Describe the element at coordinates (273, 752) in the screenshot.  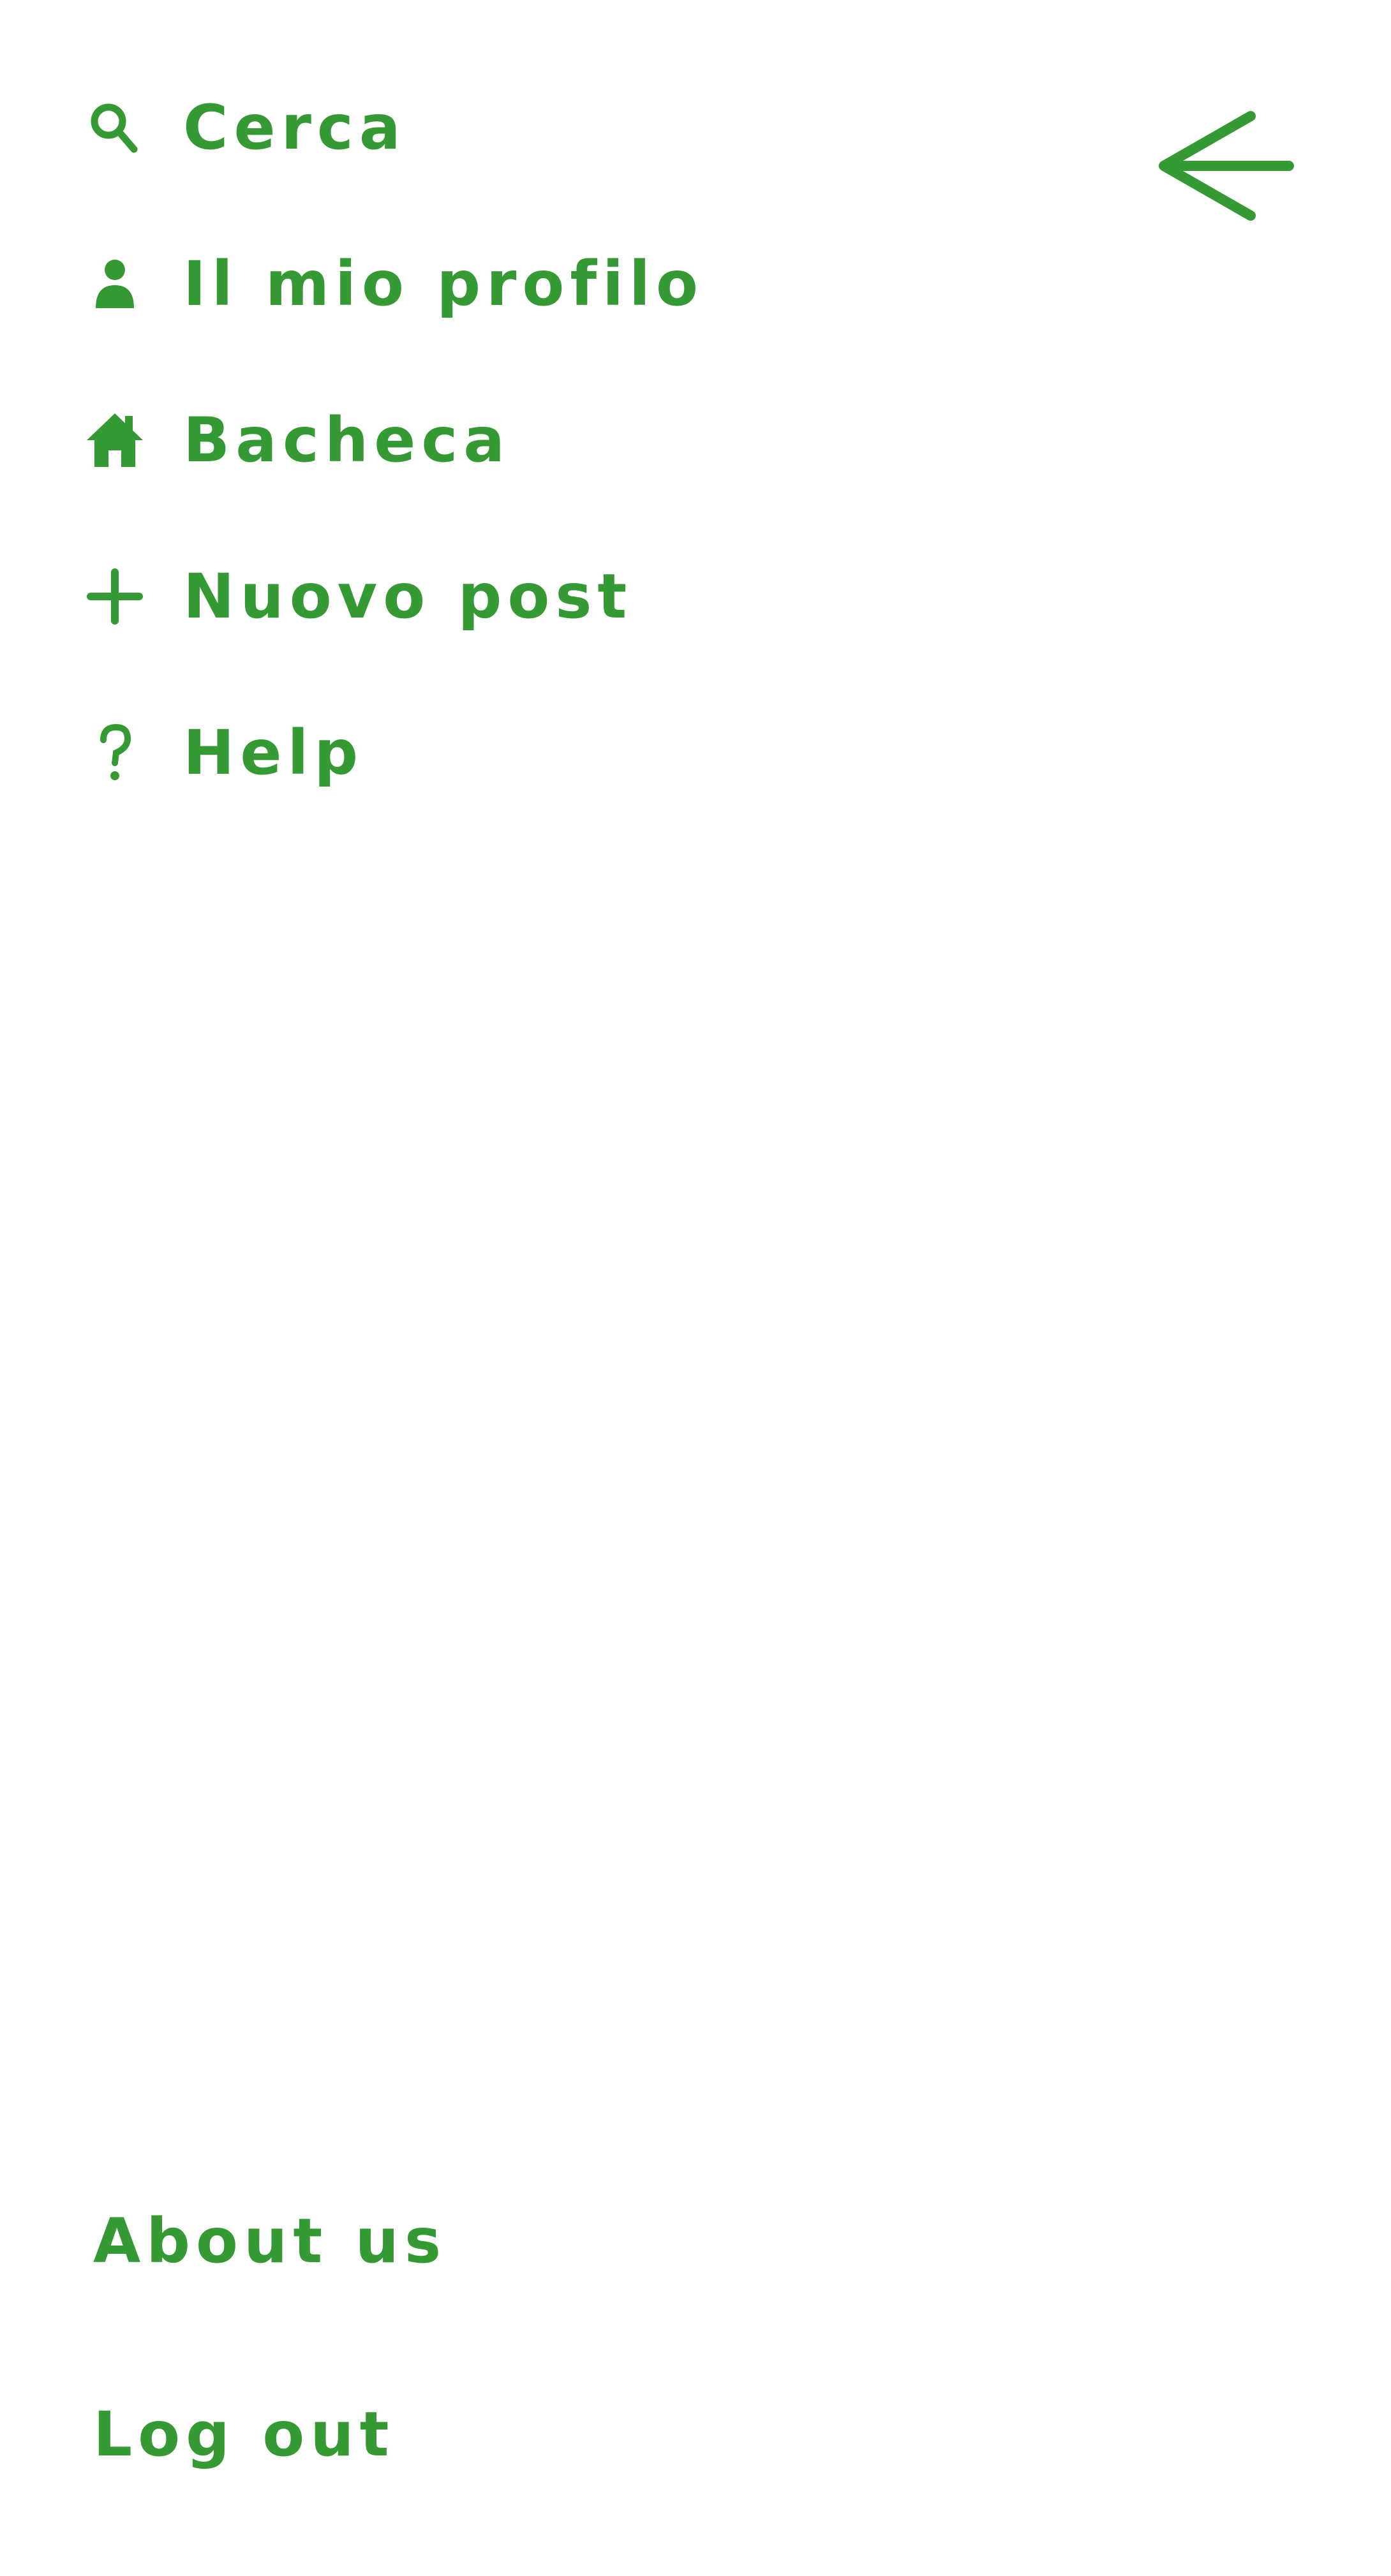
I see `menu-item-label: Help` at that location.